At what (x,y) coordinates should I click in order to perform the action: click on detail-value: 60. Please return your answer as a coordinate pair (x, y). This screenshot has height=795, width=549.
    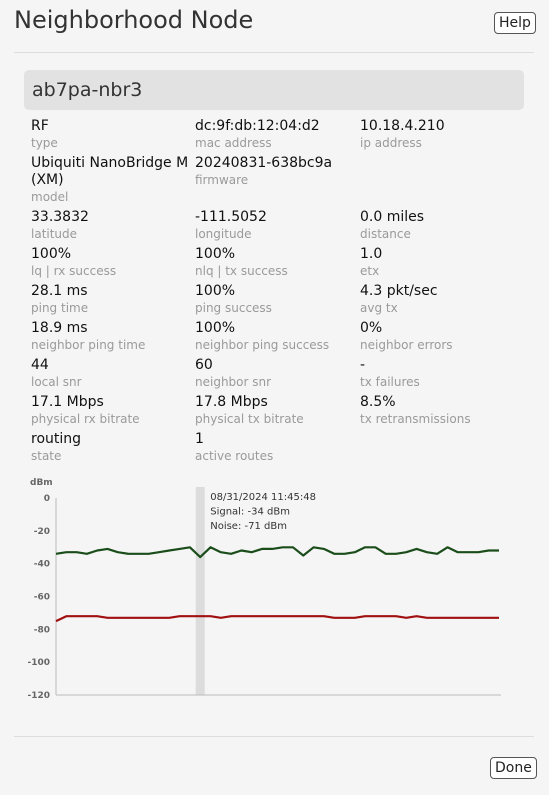
    Looking at the image, I should click on (204, 365).